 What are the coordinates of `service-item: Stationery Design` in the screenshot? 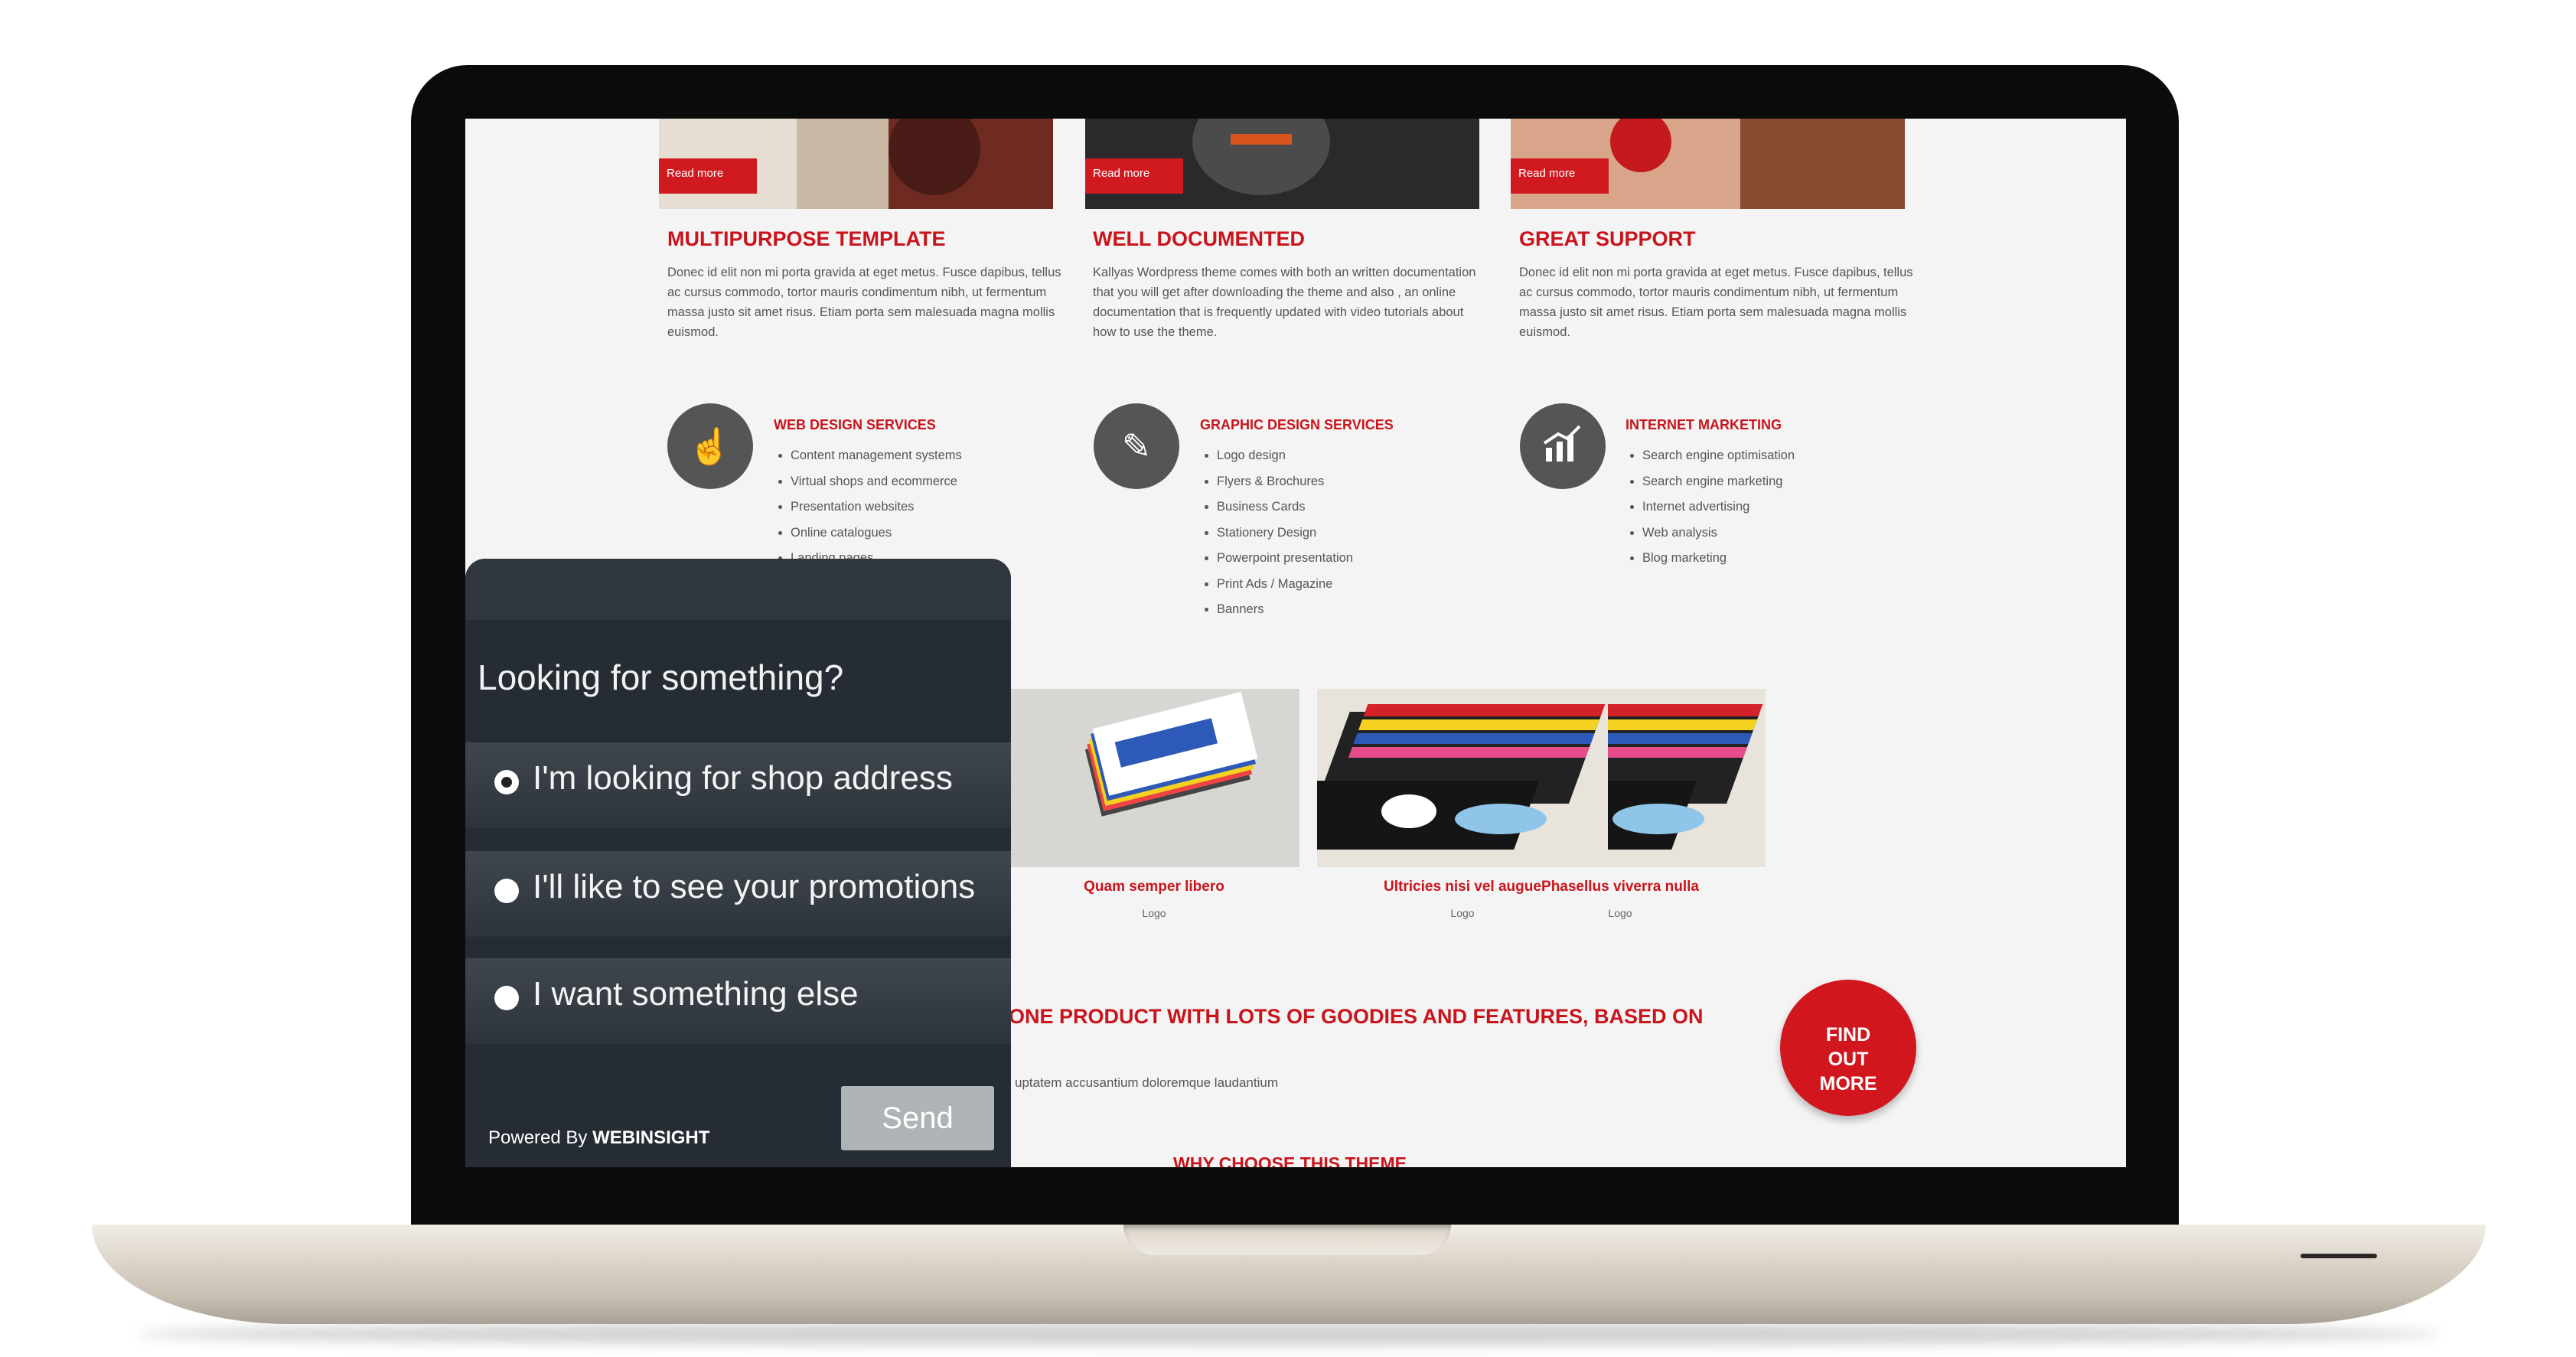 It's located at (1285, 533).